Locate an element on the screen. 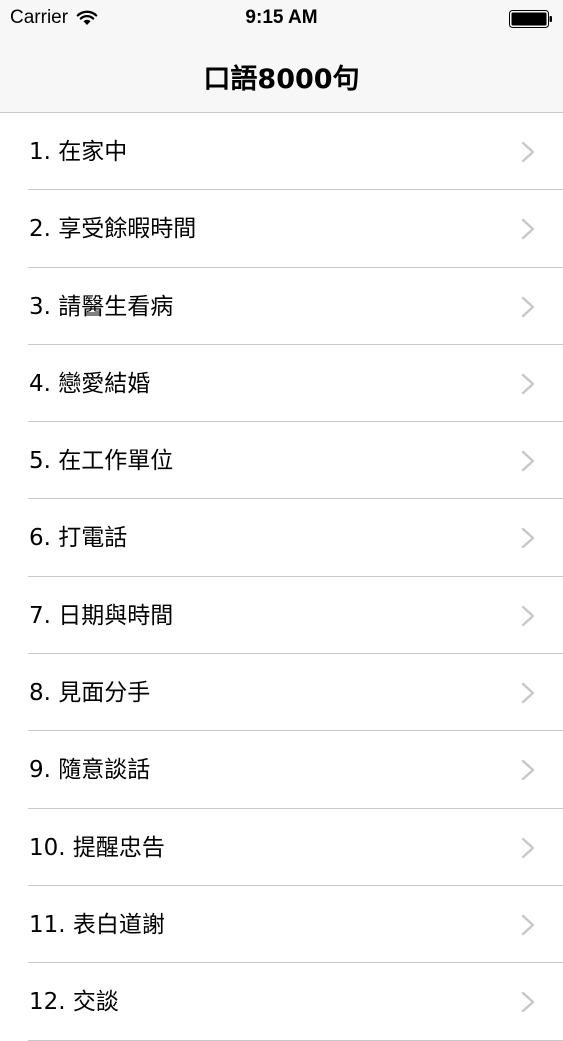 The width and height of the screenshot is (563, 1041). status-bar: Carrier 9:15 AM is located at coordinates (281, 20).